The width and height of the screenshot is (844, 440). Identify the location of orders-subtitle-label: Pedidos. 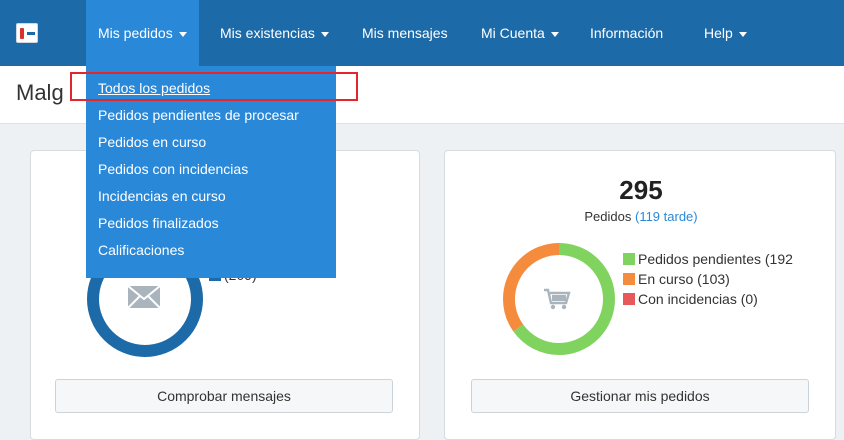
(608, 216).